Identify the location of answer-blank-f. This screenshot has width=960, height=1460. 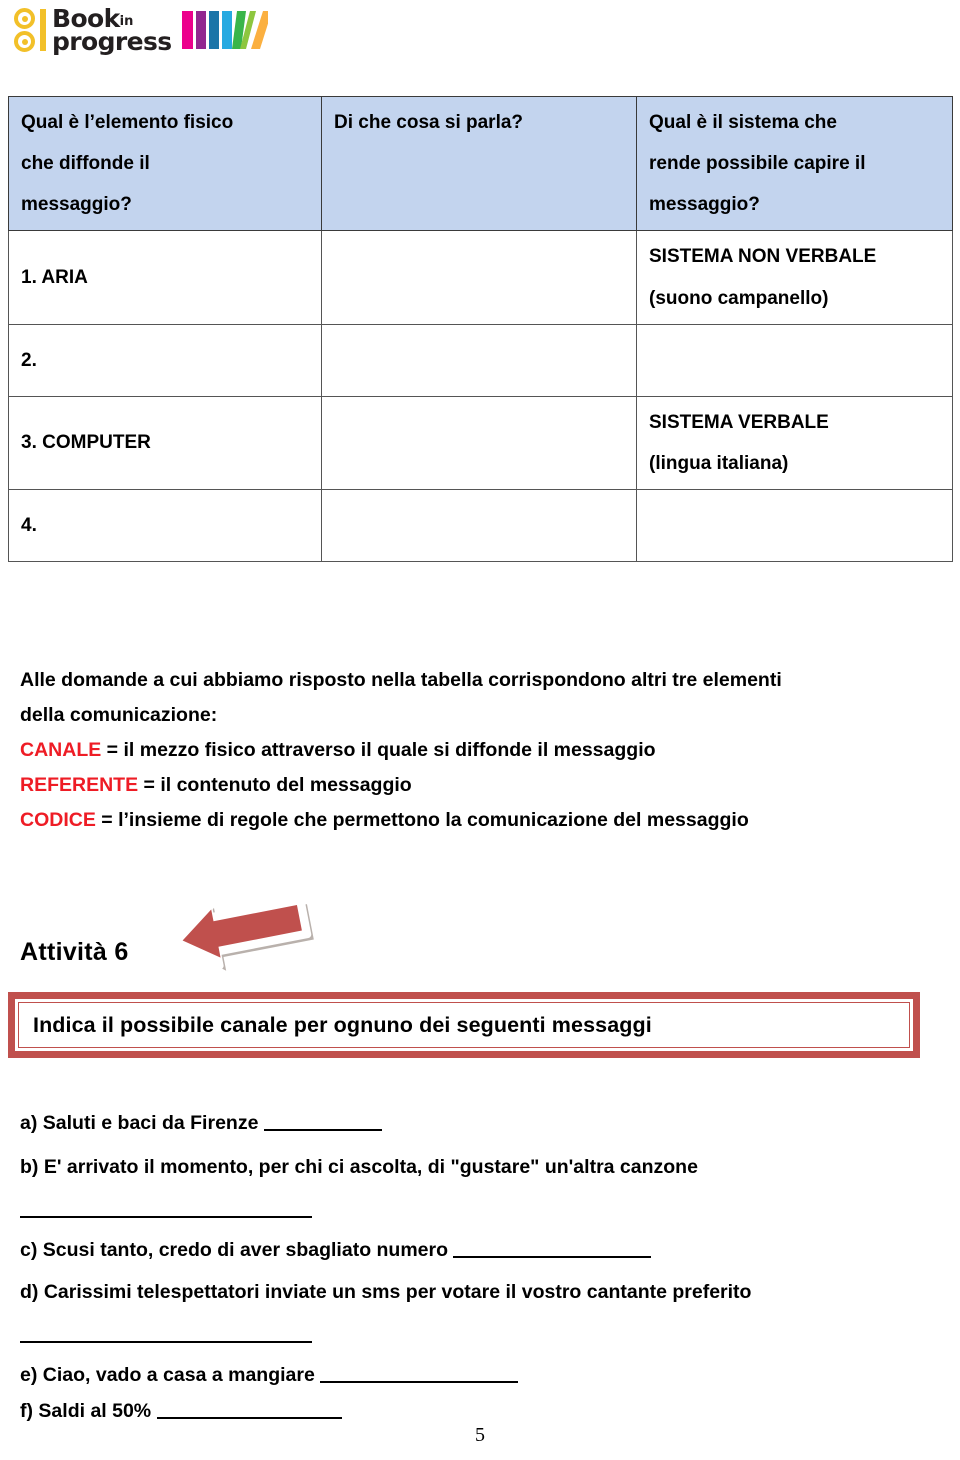
(249, 1408).